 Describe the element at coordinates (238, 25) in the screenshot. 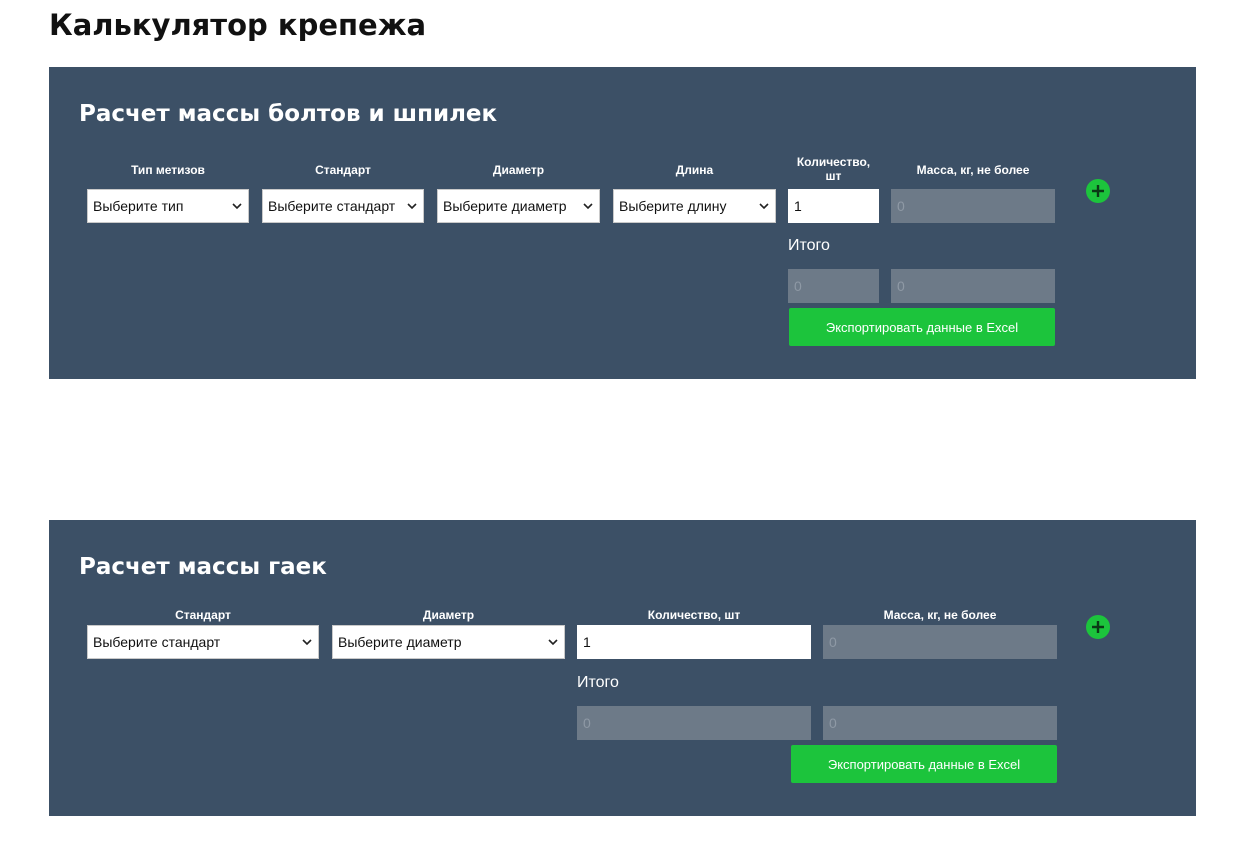

I see `page-title: Калькулятор крепежа` at that location.